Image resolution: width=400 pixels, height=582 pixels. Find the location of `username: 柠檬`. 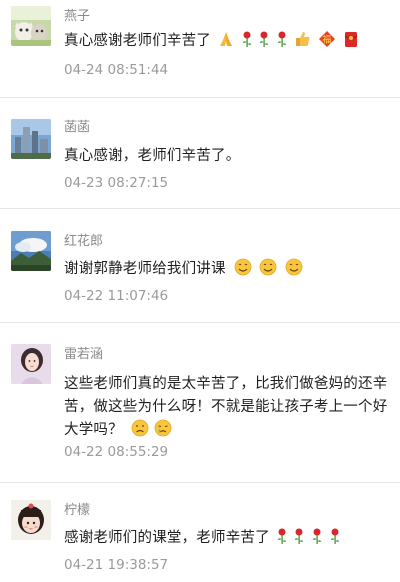

username: 柠檬 is located at coordinates (77, 511).